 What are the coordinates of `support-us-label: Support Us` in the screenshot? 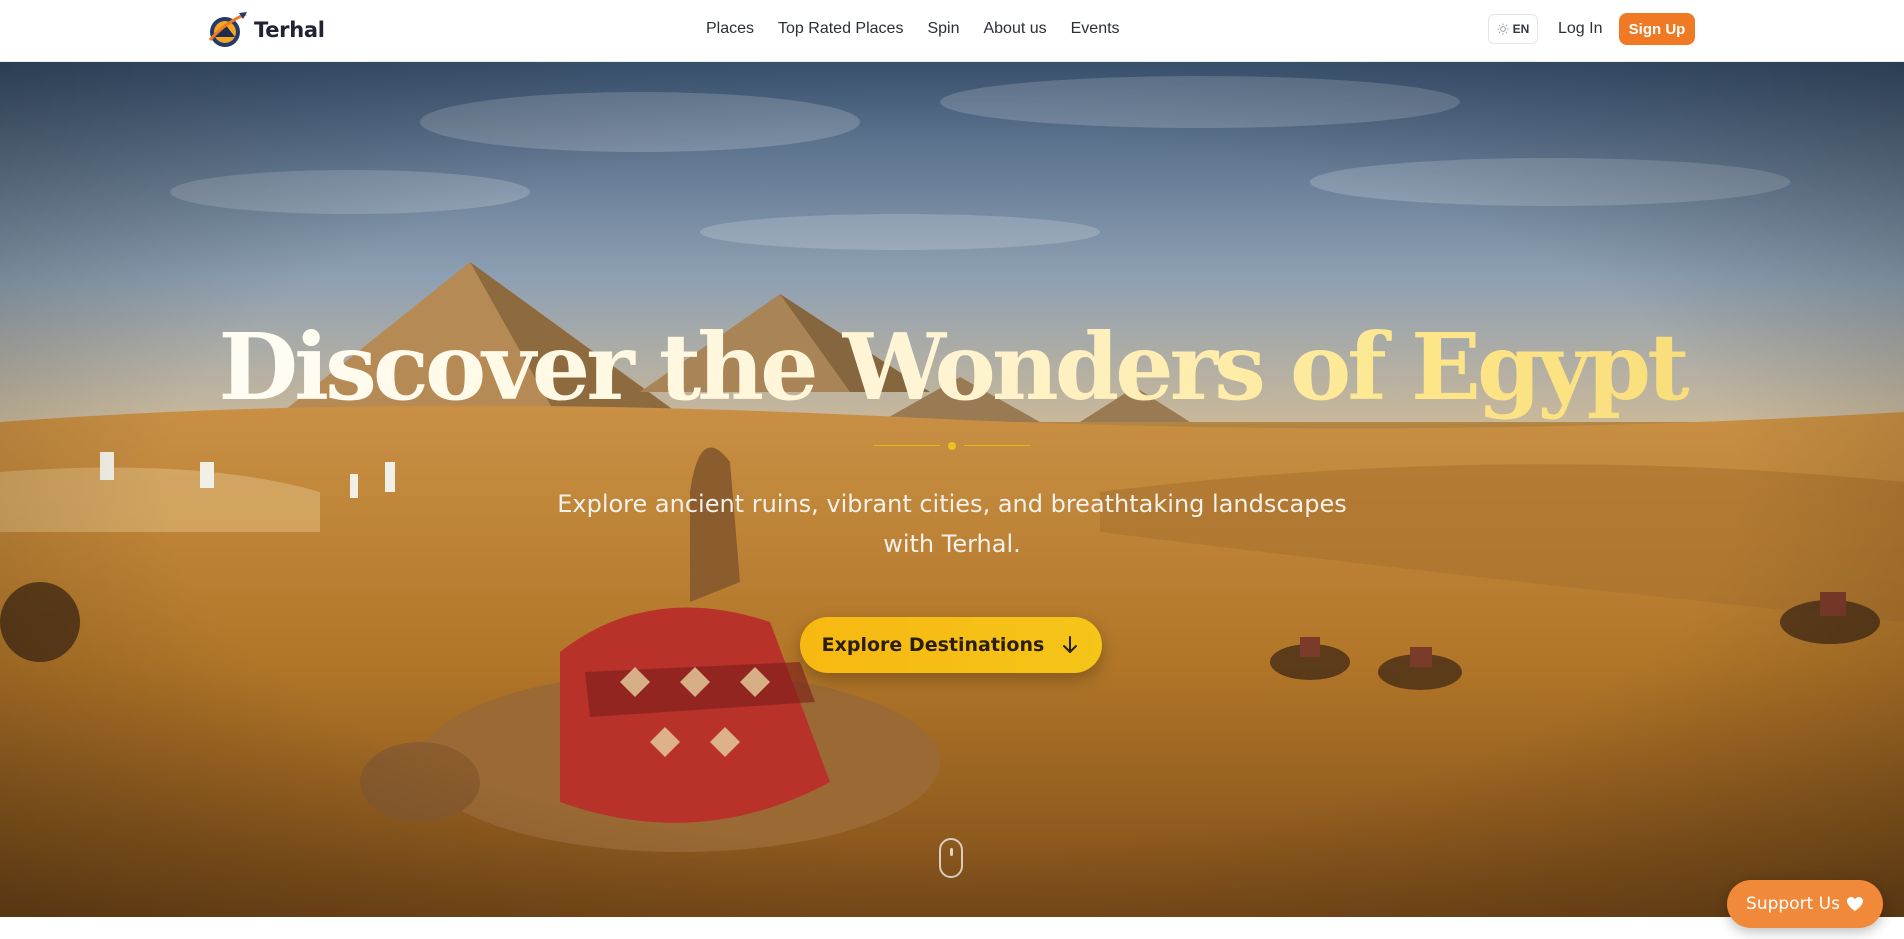 It's located at (1793, 904).